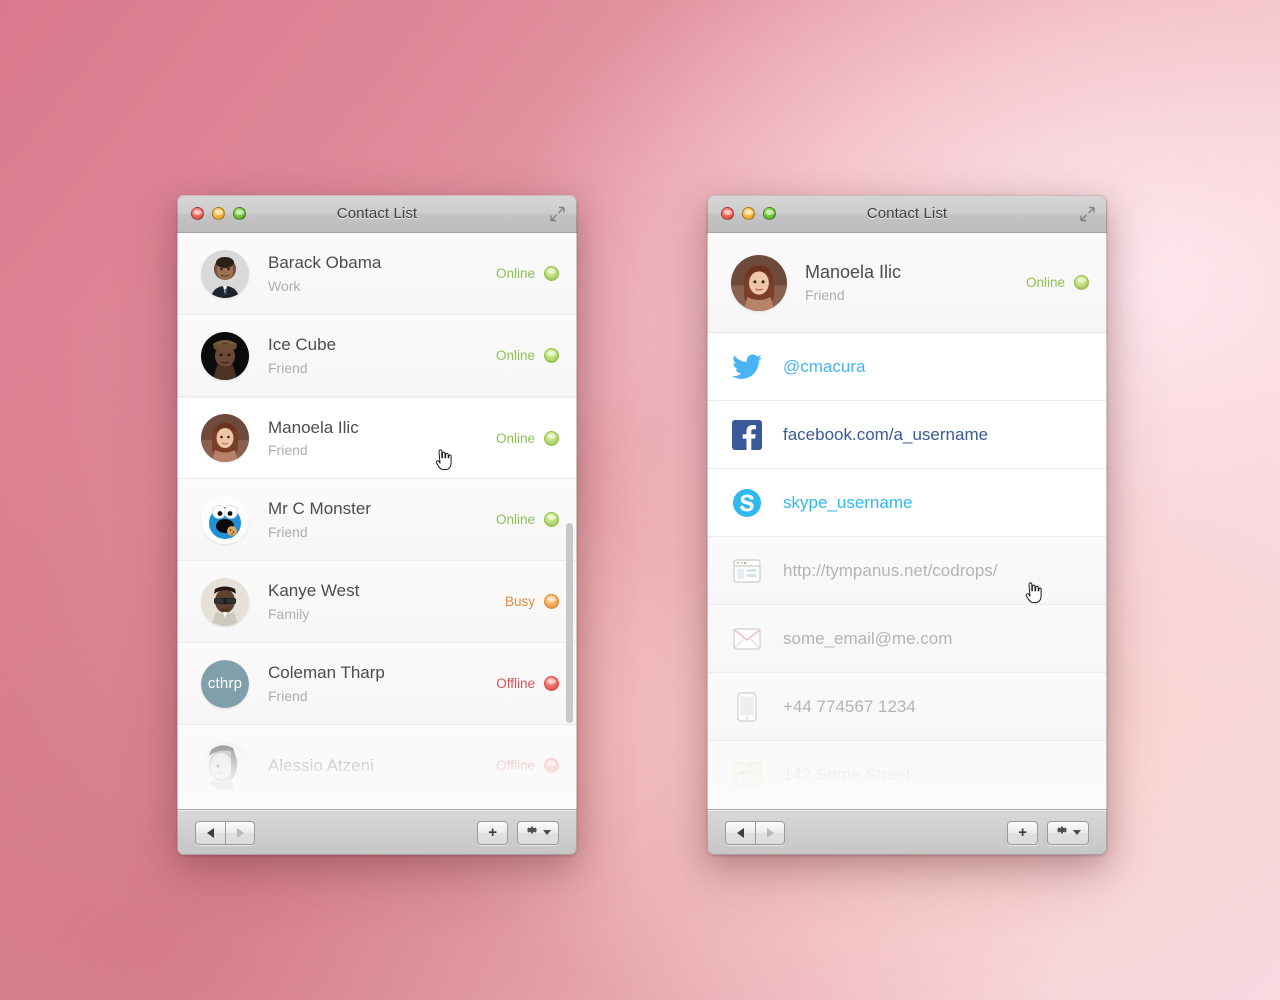  What do you see at coordinates (853, 271) in the screenshot?
I see `contact-name: Manoela Ilic` at bounding box center [853, 271].